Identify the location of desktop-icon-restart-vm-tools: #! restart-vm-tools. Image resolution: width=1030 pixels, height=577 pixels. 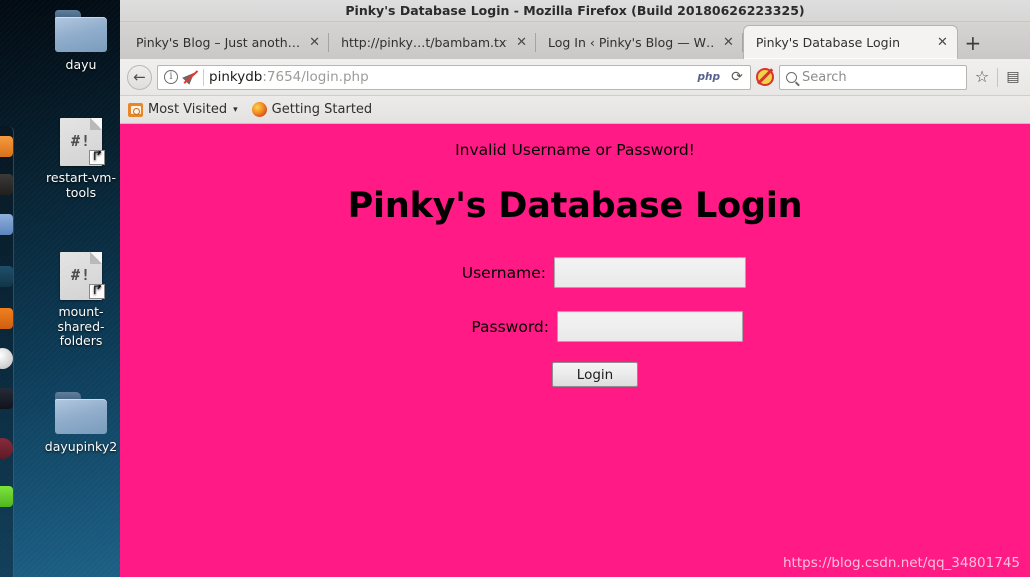
(78, 159).